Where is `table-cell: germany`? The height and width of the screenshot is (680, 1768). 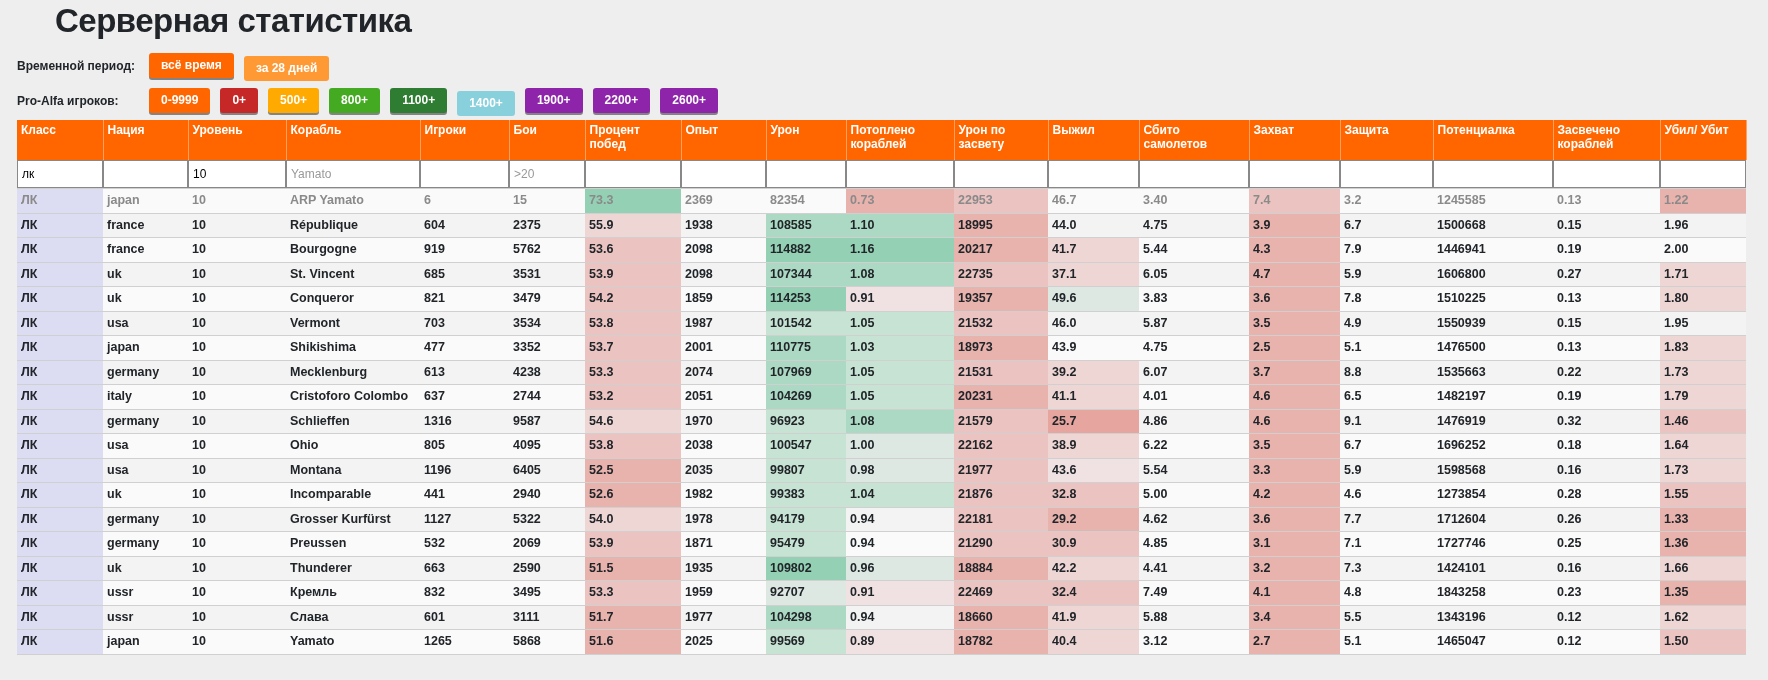
table-cell: germany is located at coordinates (145, 543).